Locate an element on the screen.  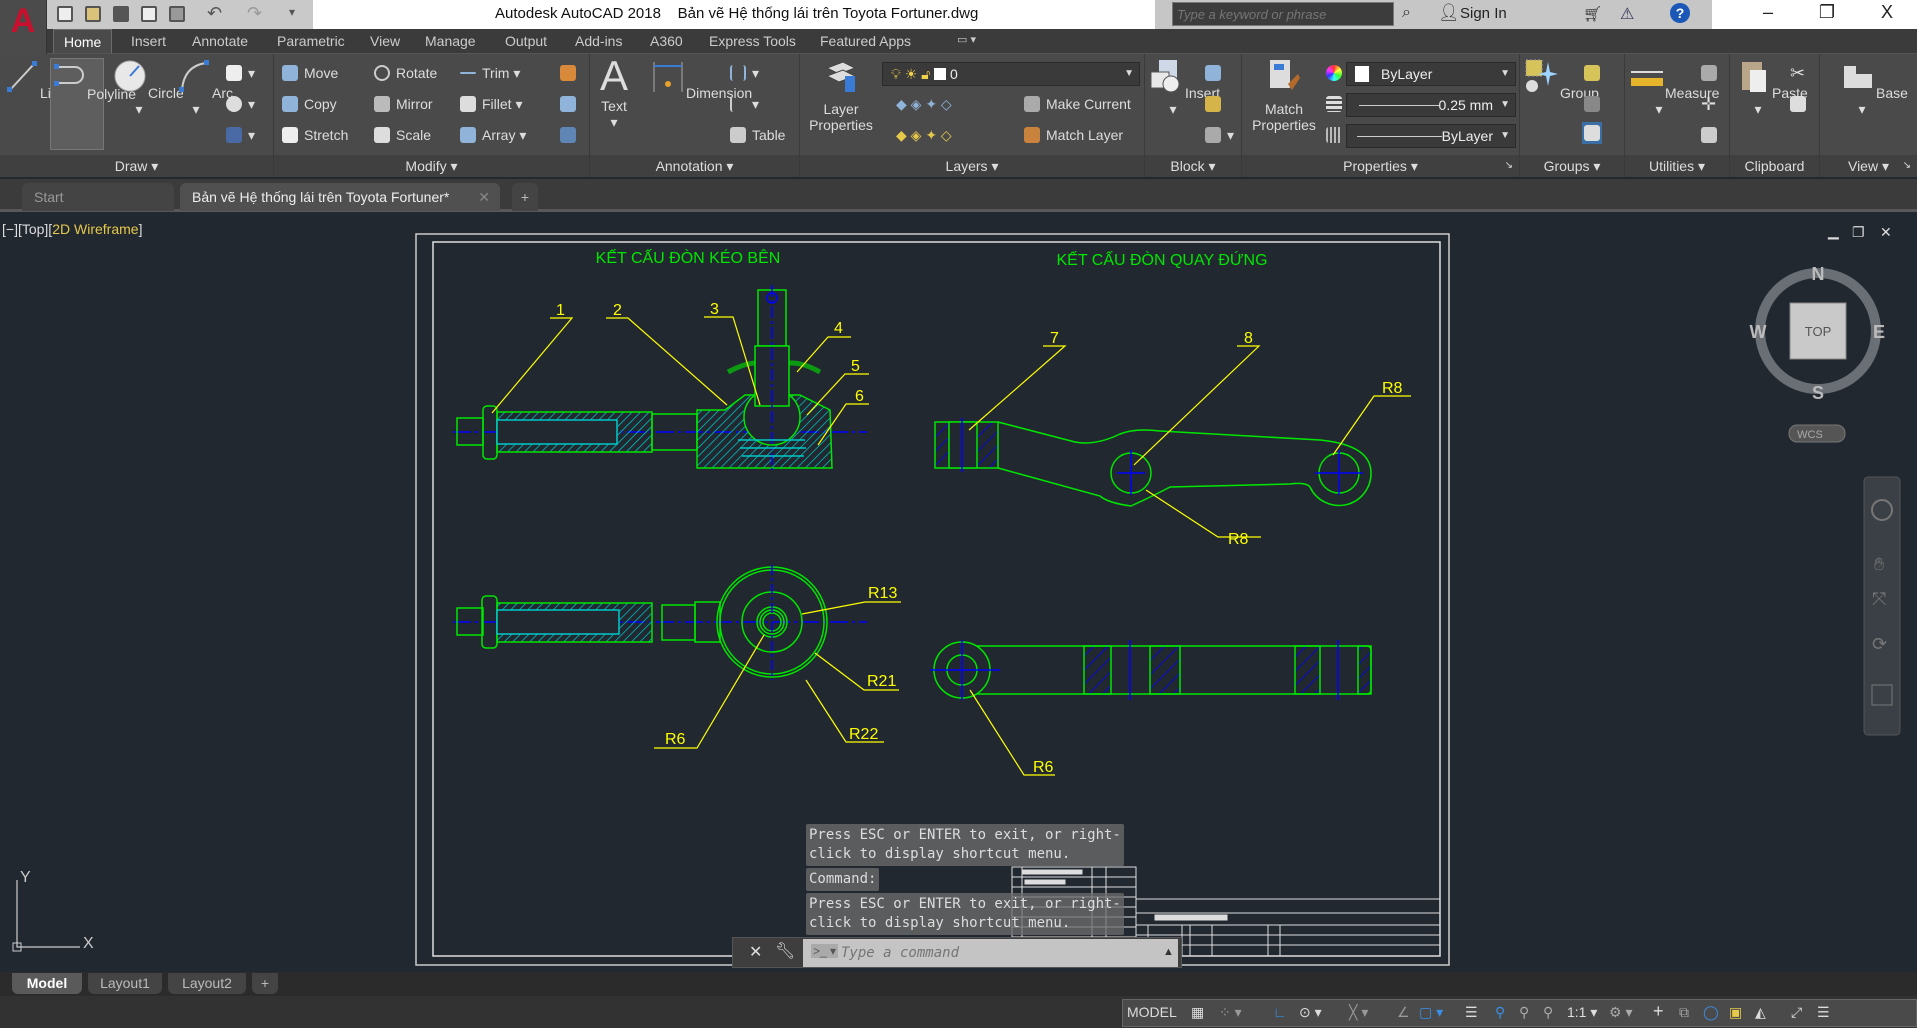
compass-s: S is located at coordinates (1818, 393).